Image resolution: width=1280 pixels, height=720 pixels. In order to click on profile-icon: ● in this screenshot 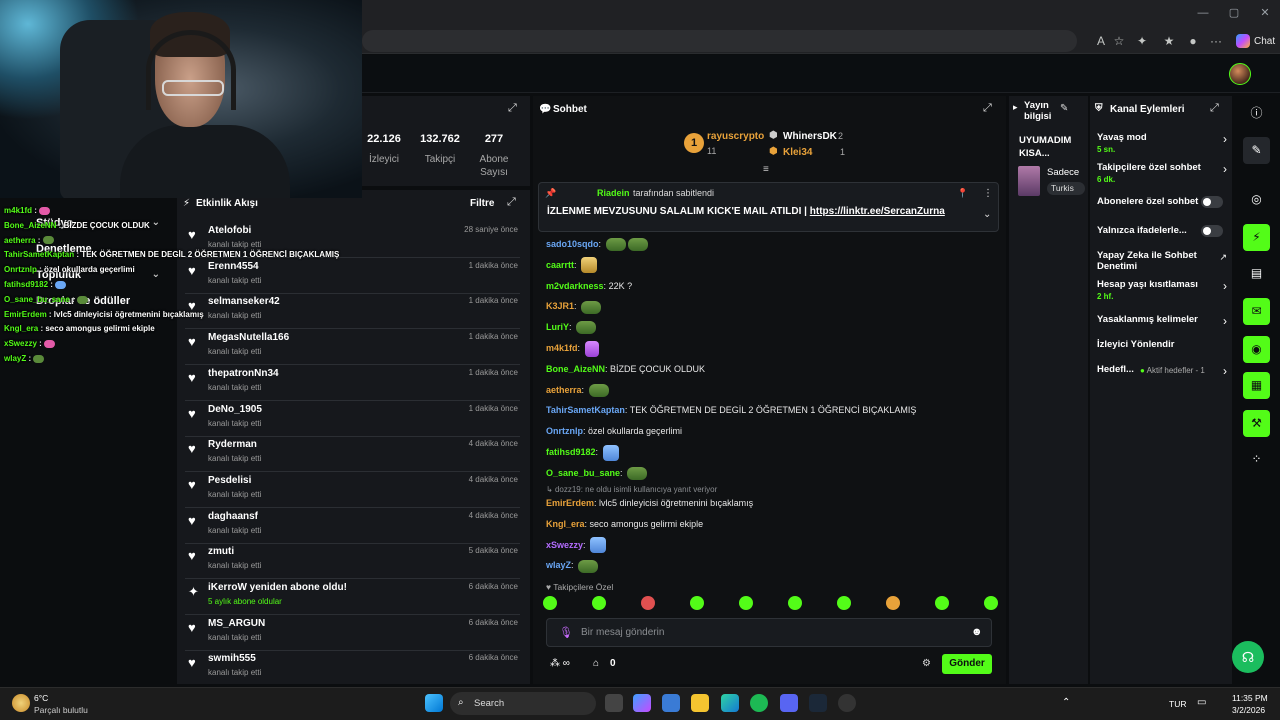, I will do `click(1193, 41)`.